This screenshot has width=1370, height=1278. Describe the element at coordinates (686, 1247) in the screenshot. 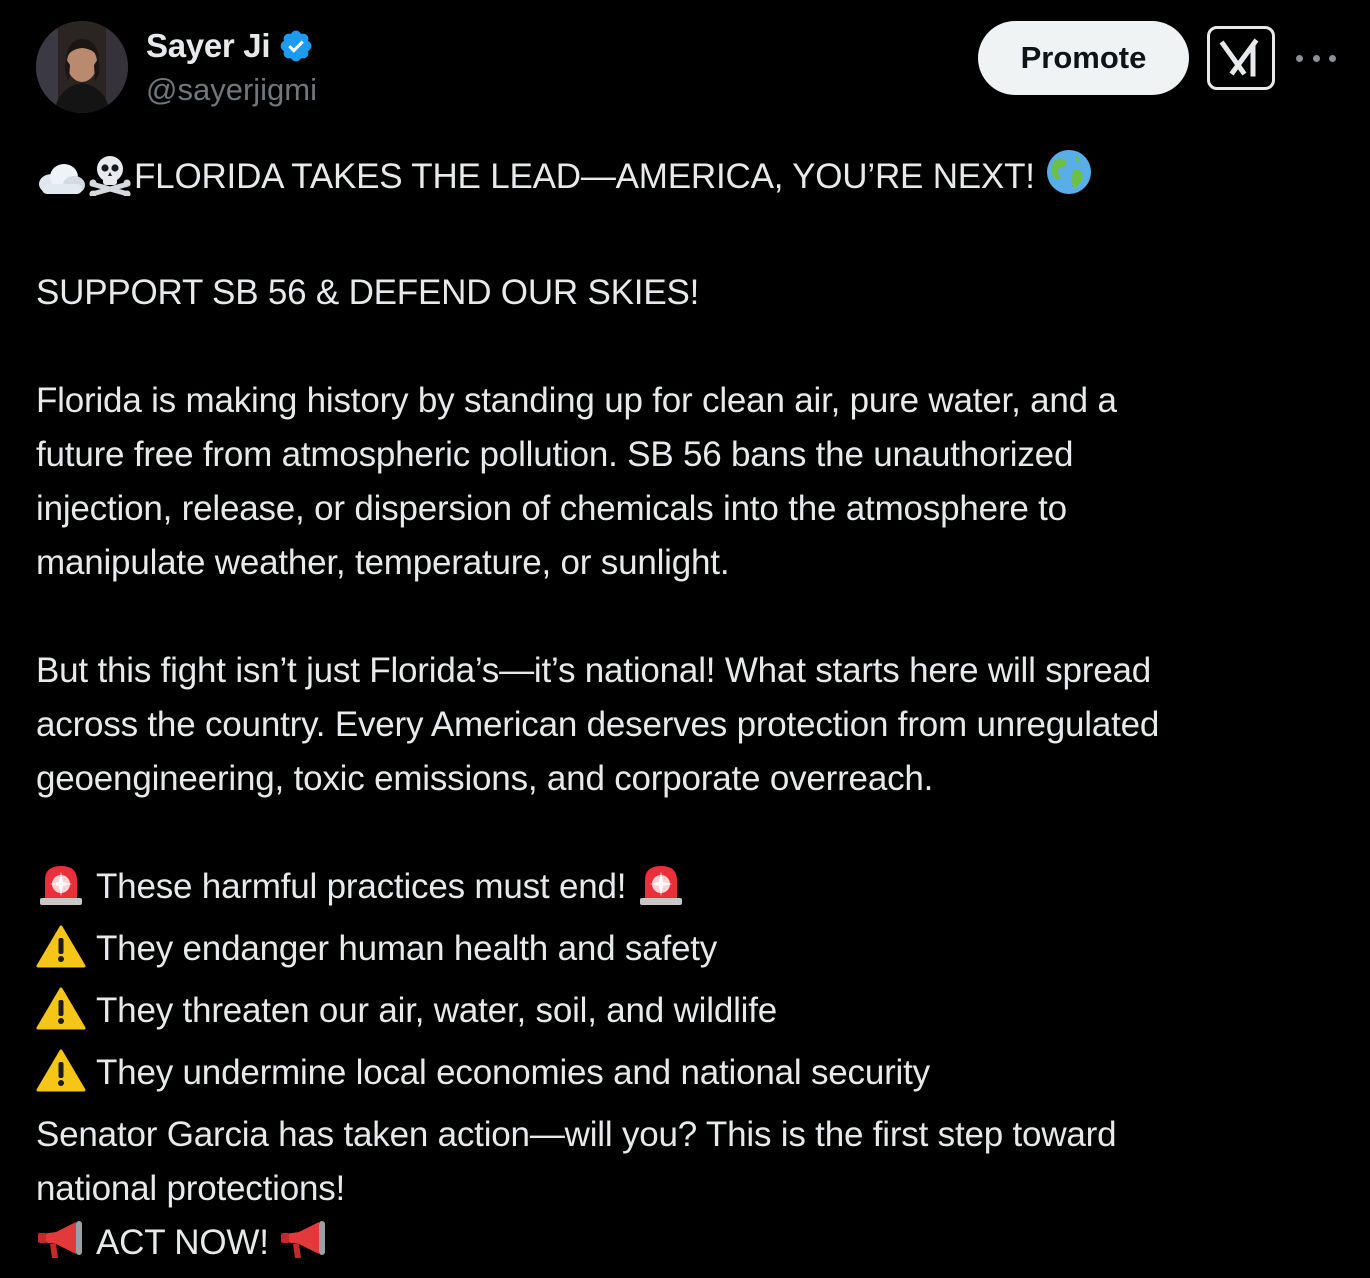

I see `cta-row: ACT NOW!` at that location.